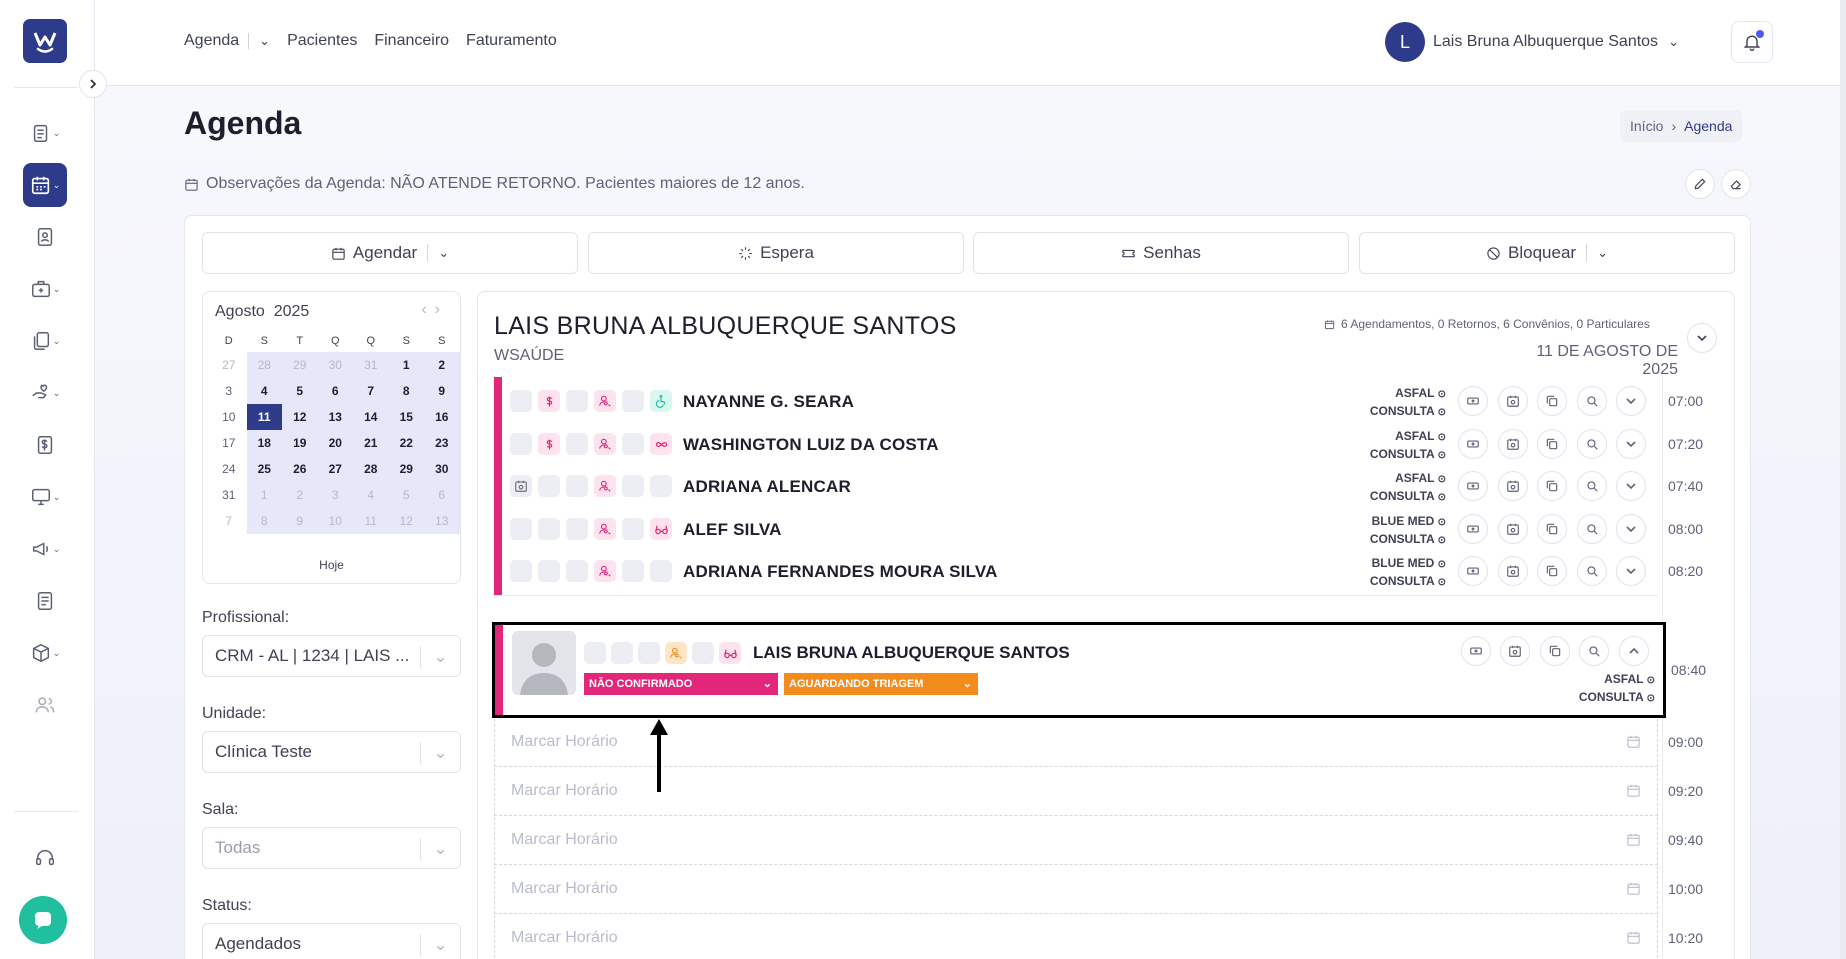 The height and width of the screenshot is (959, 1846). I want to click on user-menu: L Lais Bruna Albuquerque Santos ⌄, so click(1532, 42).